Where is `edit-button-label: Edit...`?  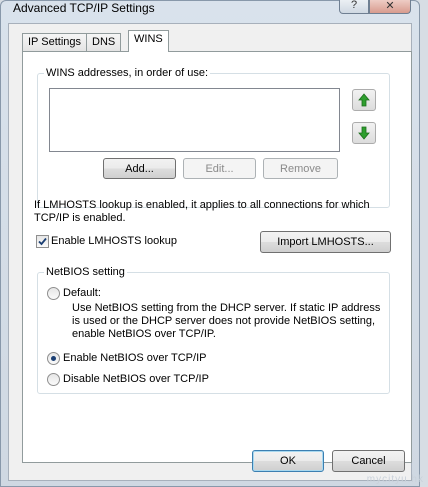
edit-button-label: Edit... is located at coordinates (219, 168).